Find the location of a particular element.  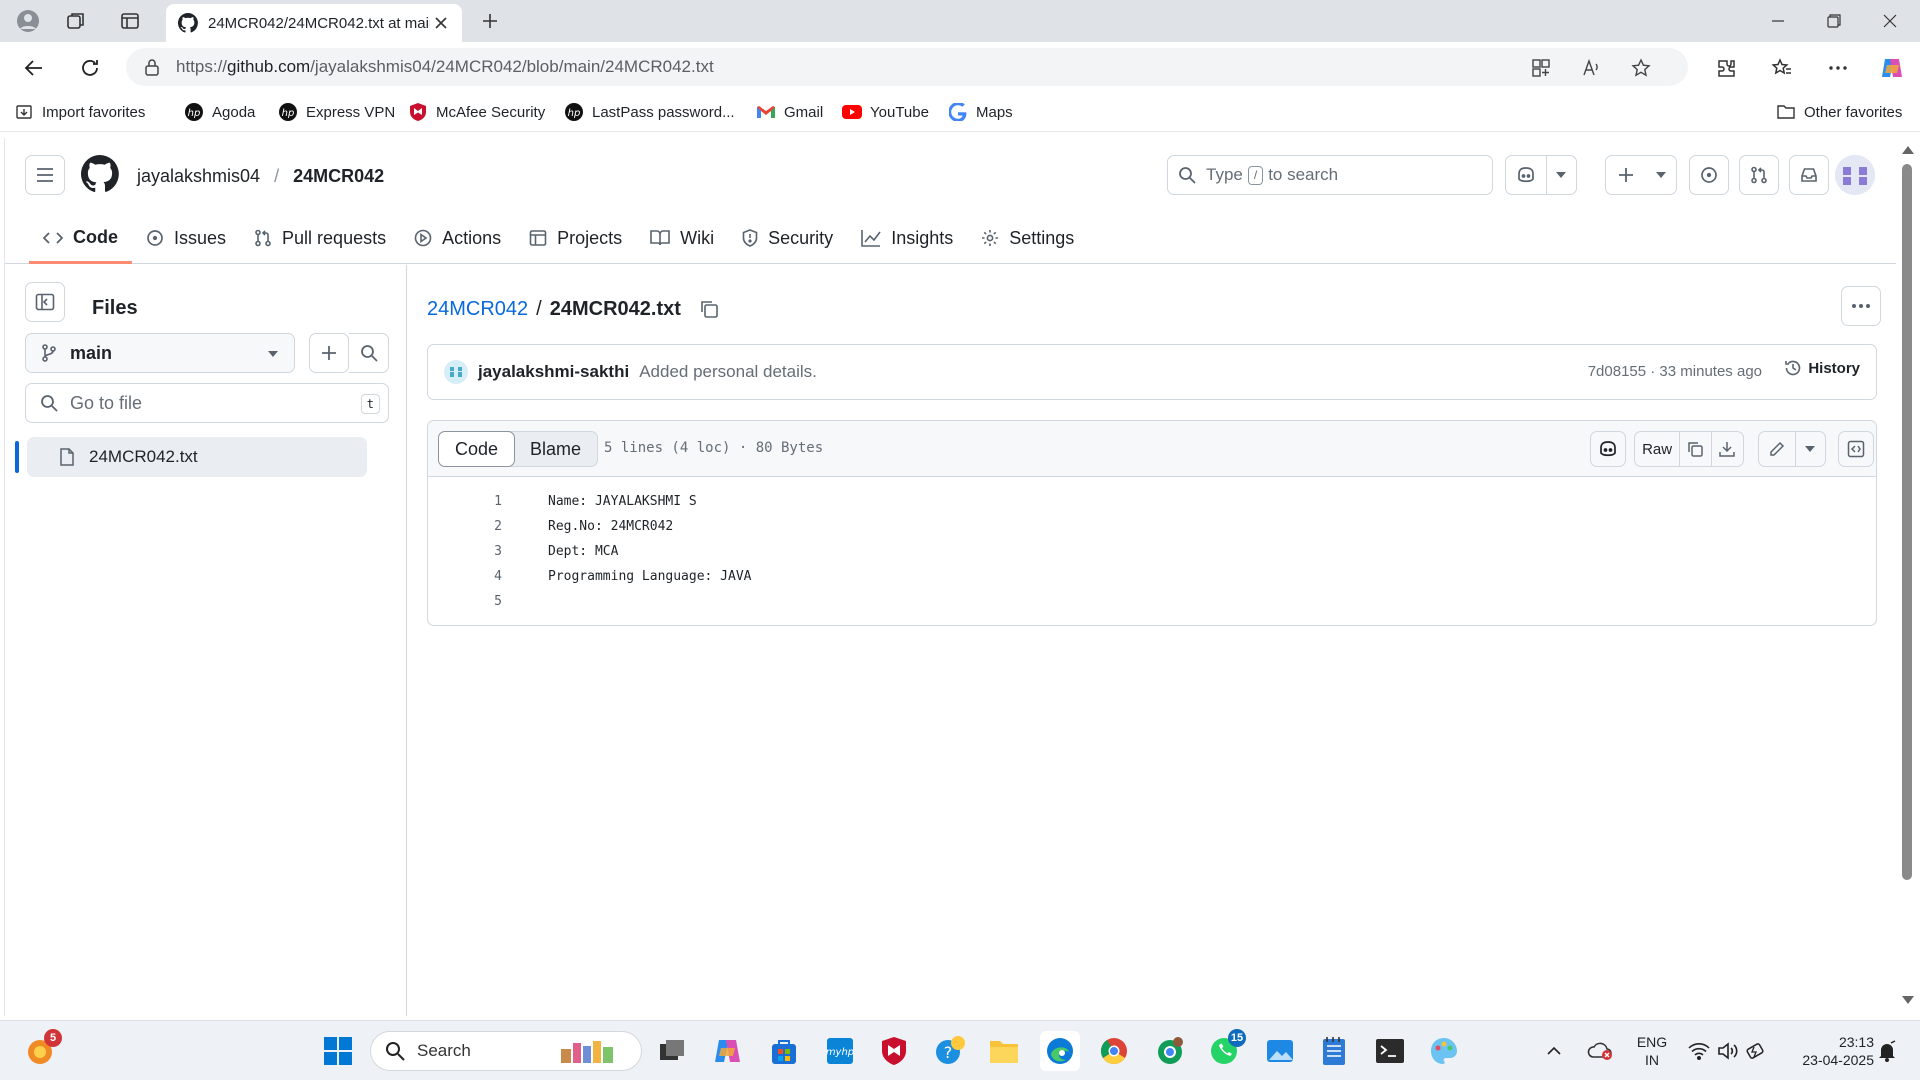

read-aloud-icon is located at coordinates (1591, 68).